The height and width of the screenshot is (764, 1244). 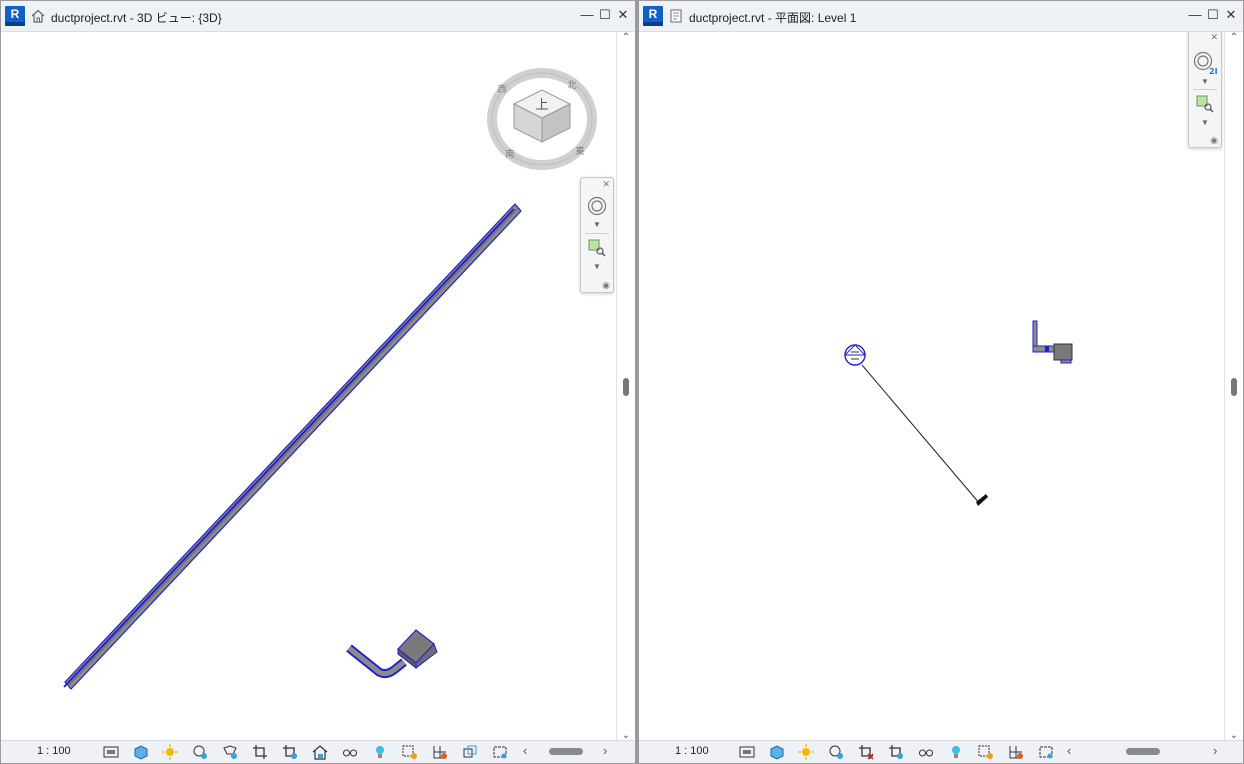 I want to click on house-3d-view-icon, so click(x=38, y=16).